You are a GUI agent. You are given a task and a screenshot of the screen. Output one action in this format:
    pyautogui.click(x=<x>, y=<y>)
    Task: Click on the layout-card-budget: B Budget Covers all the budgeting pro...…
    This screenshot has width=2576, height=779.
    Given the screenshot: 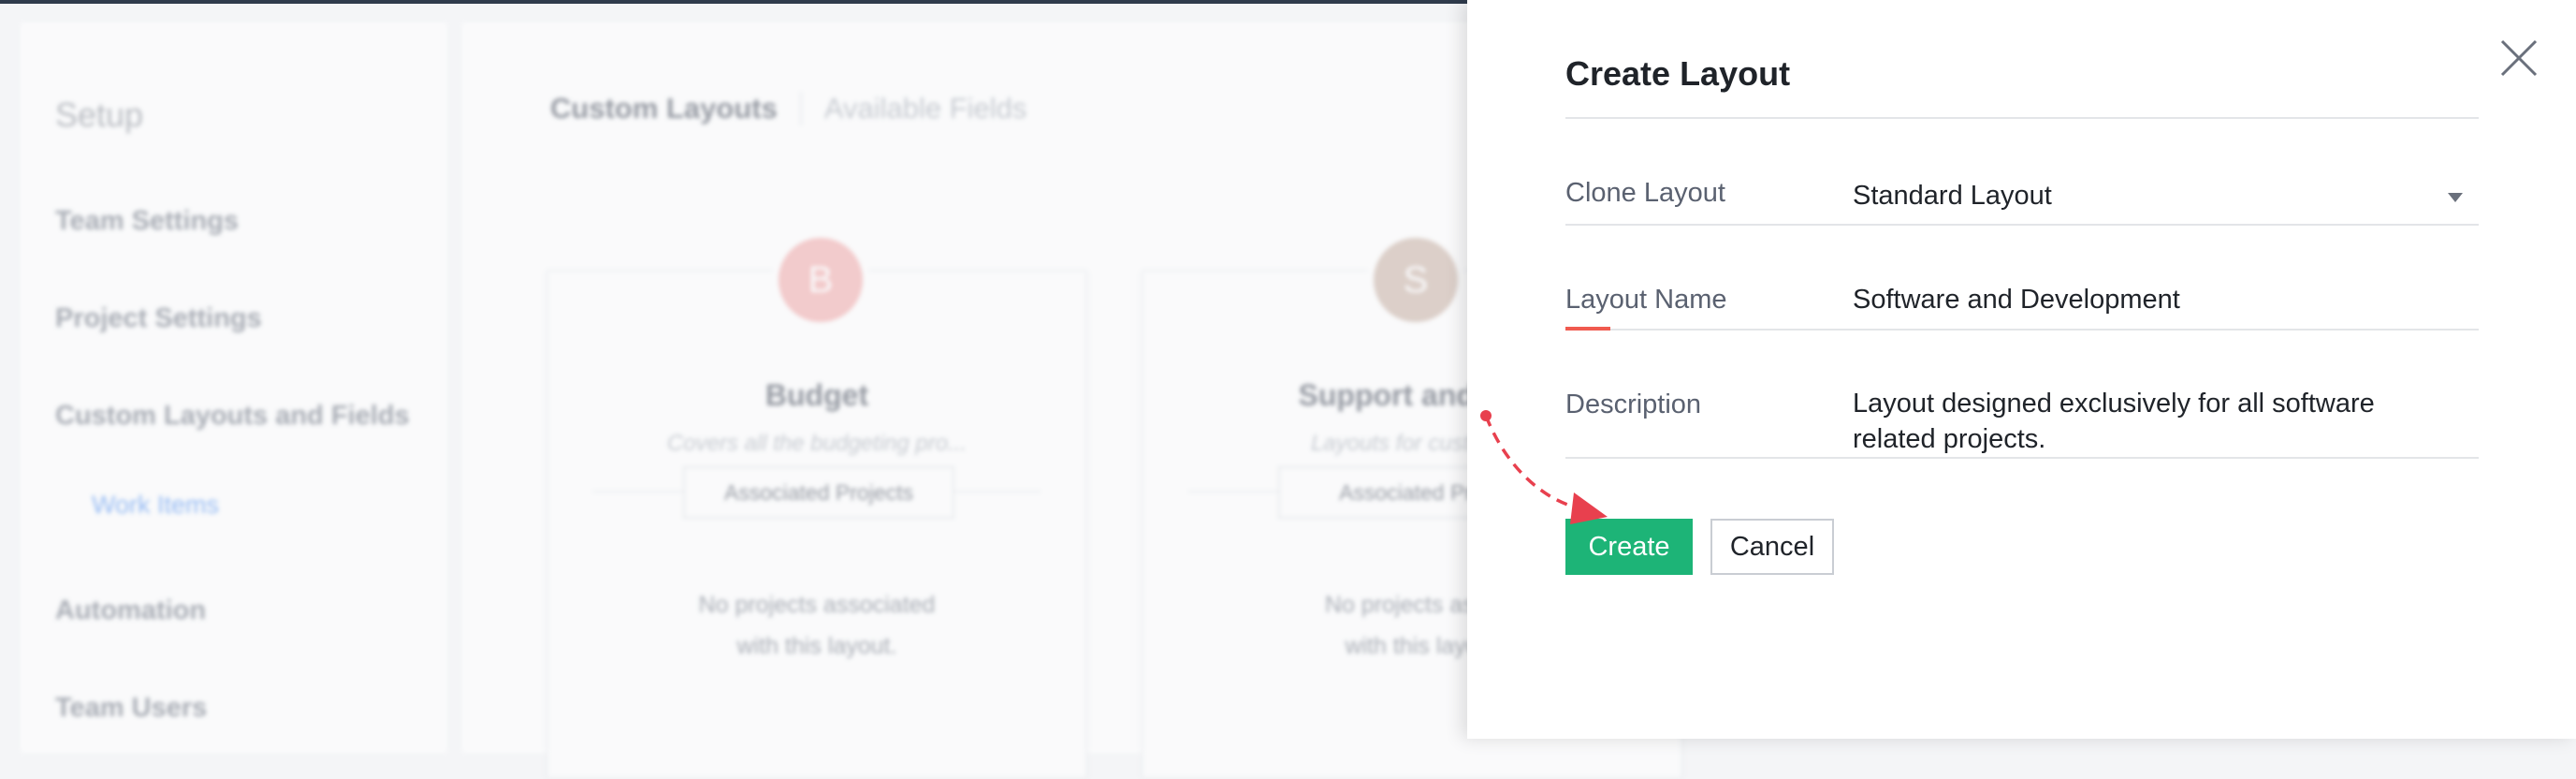 What is the action you would take?
    pyautogui.click(x=816, y=504)
    